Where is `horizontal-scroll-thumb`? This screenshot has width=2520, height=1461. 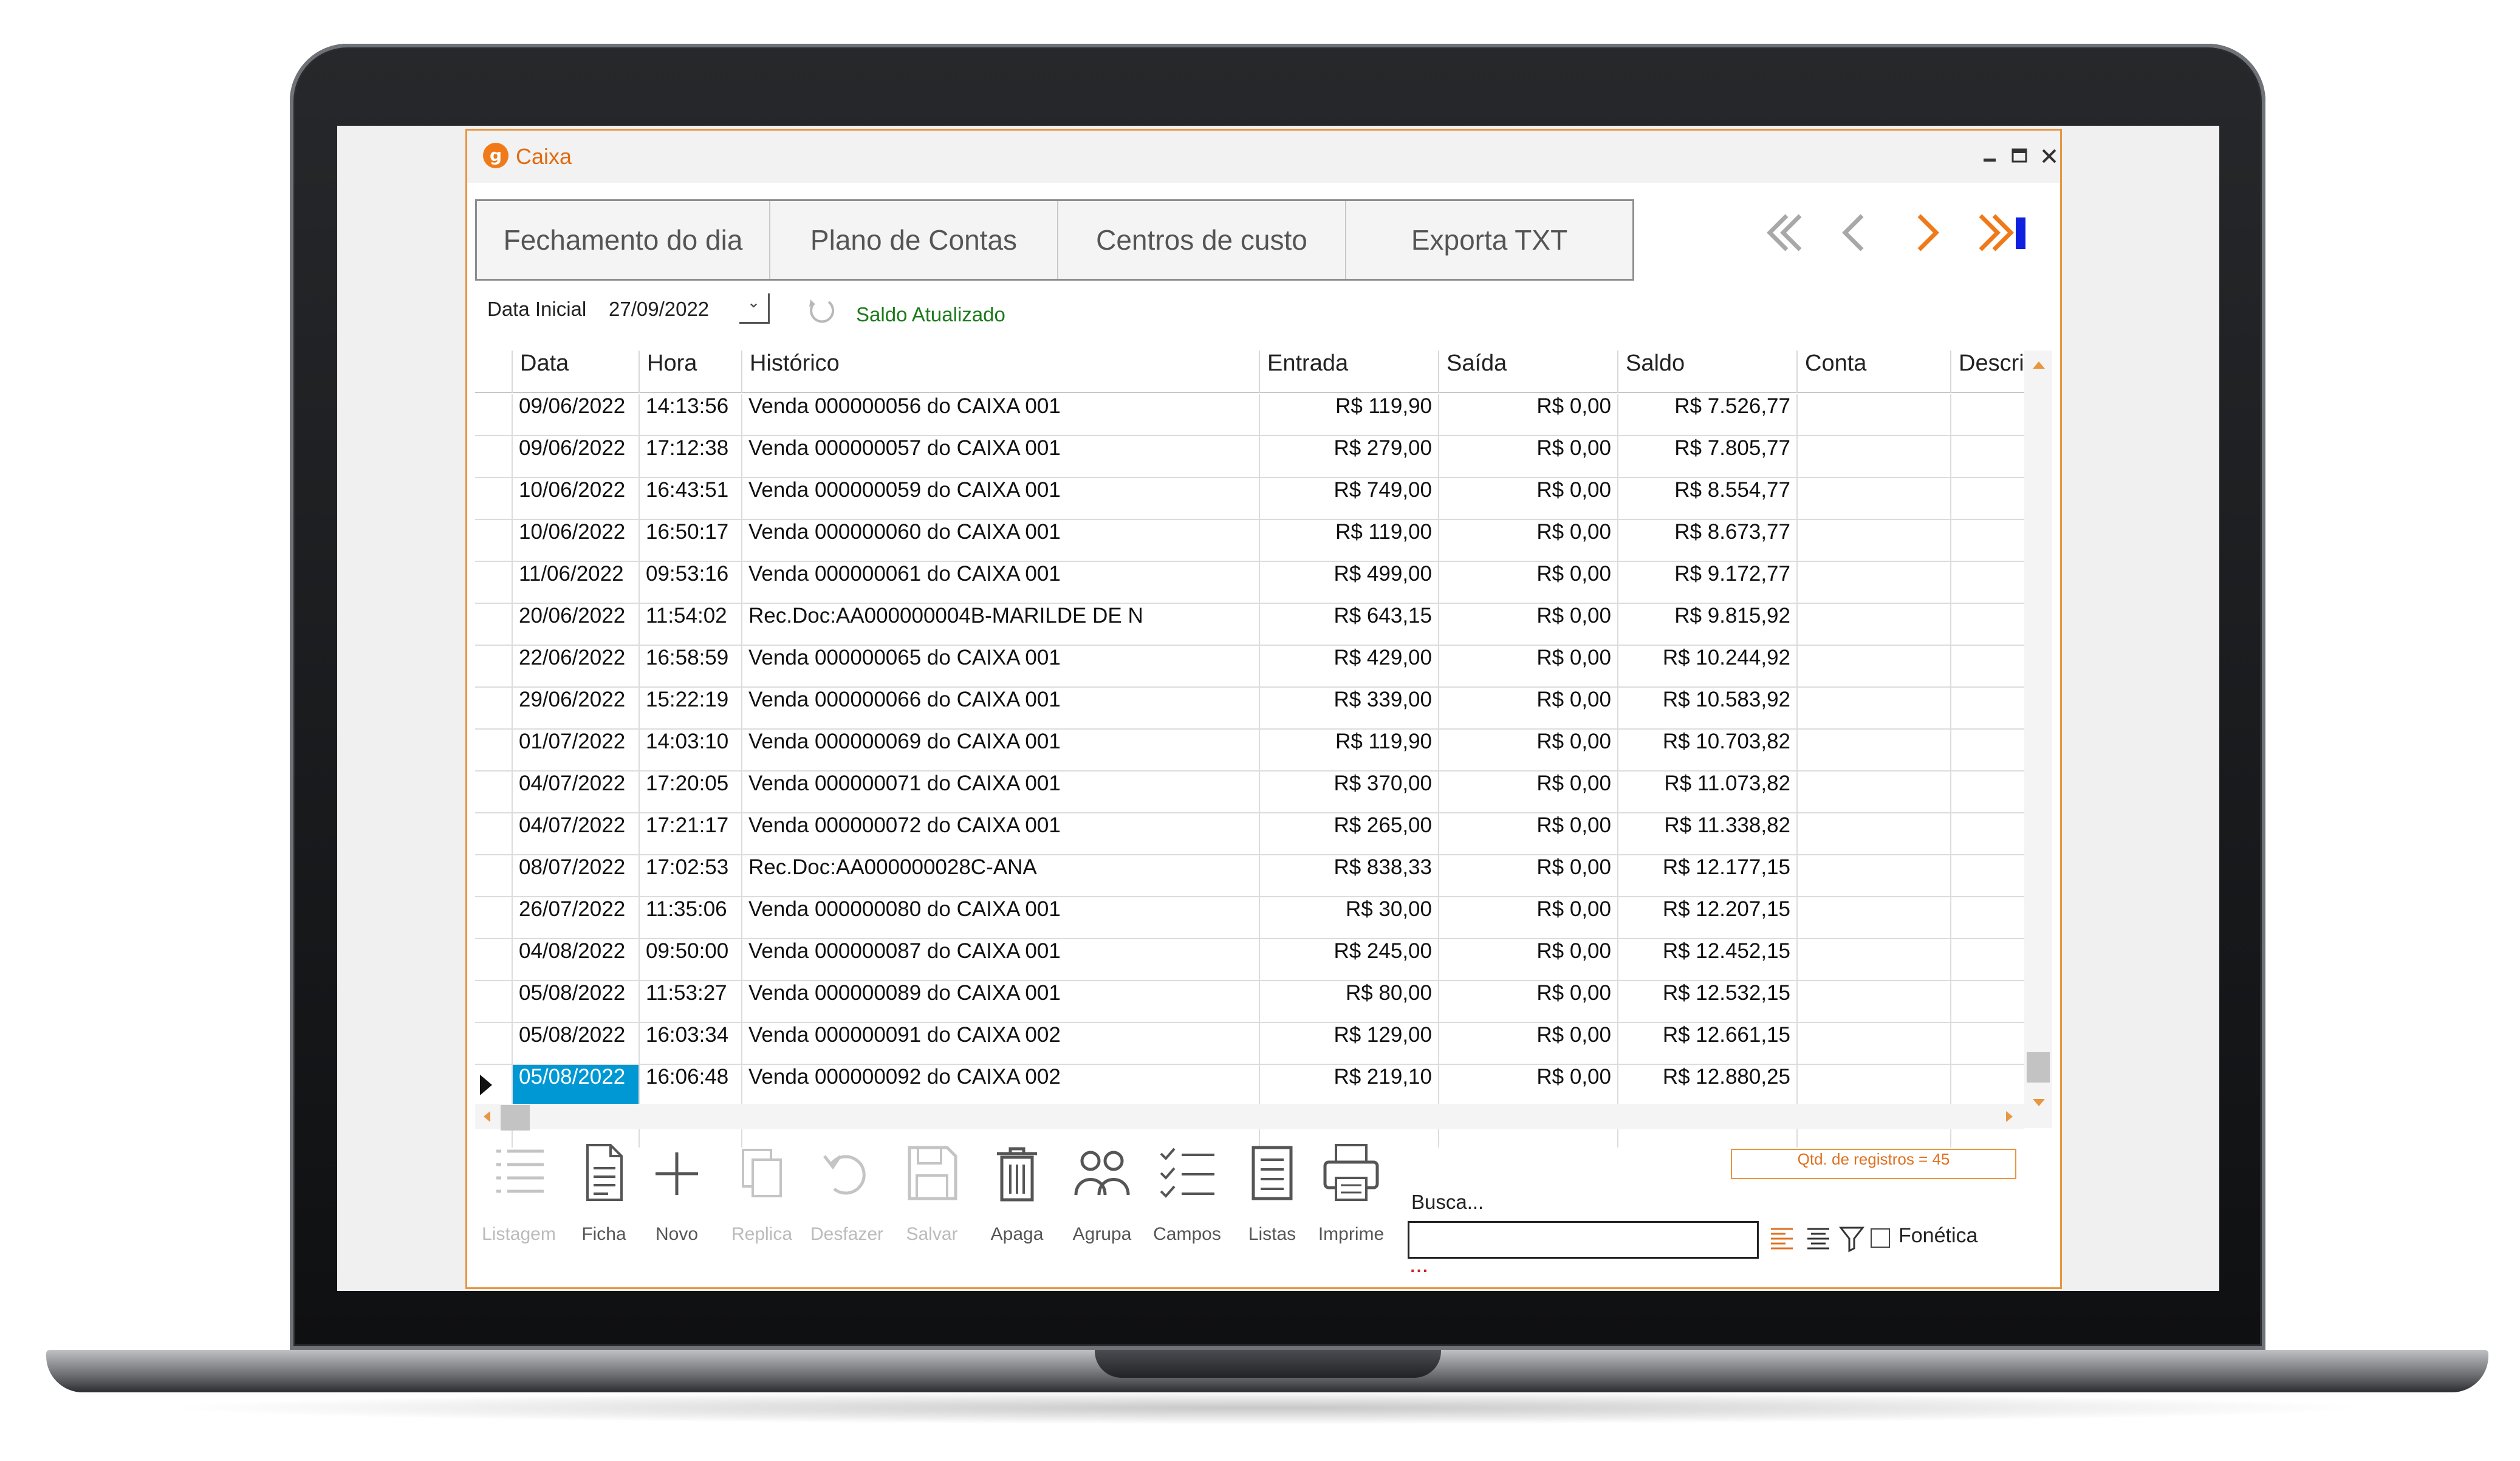 horizontal-scroll-thumb is located at coordinates (515, 1118).